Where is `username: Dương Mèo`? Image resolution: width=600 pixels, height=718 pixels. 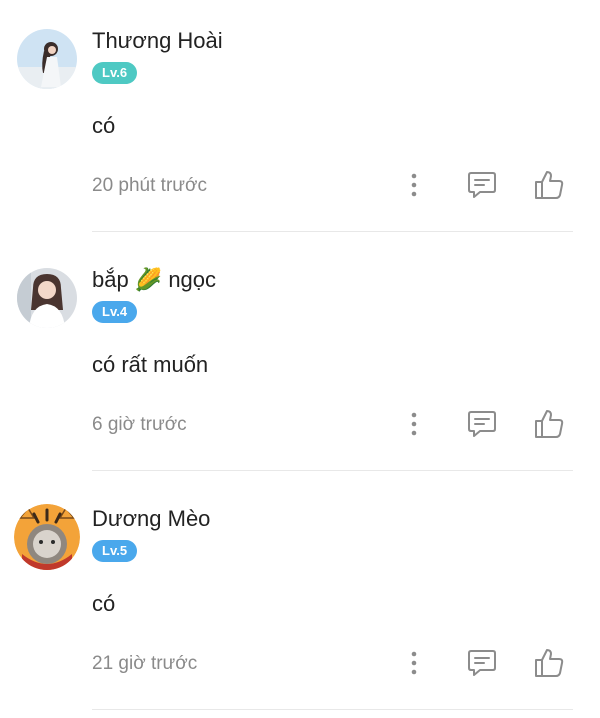 username: Dương Mèo is located at coordinates (151, 519).